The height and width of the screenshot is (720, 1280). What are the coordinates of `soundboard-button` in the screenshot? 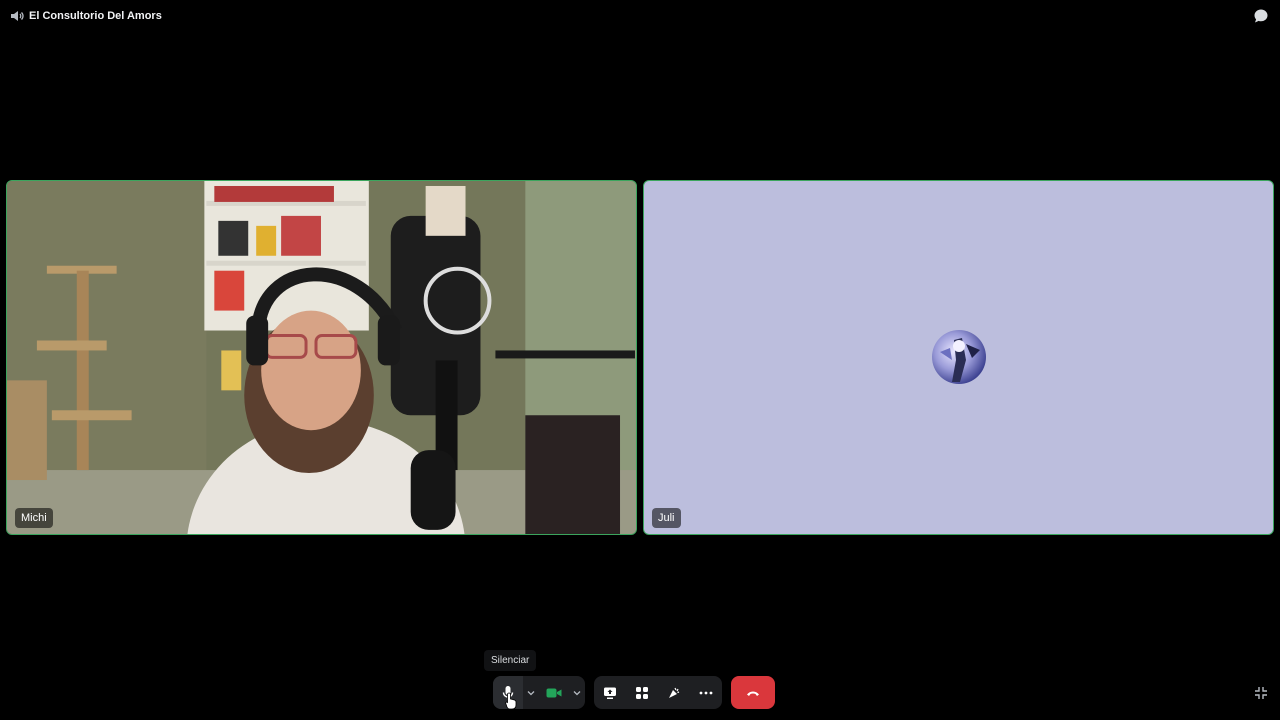 It's located at (674, 692).